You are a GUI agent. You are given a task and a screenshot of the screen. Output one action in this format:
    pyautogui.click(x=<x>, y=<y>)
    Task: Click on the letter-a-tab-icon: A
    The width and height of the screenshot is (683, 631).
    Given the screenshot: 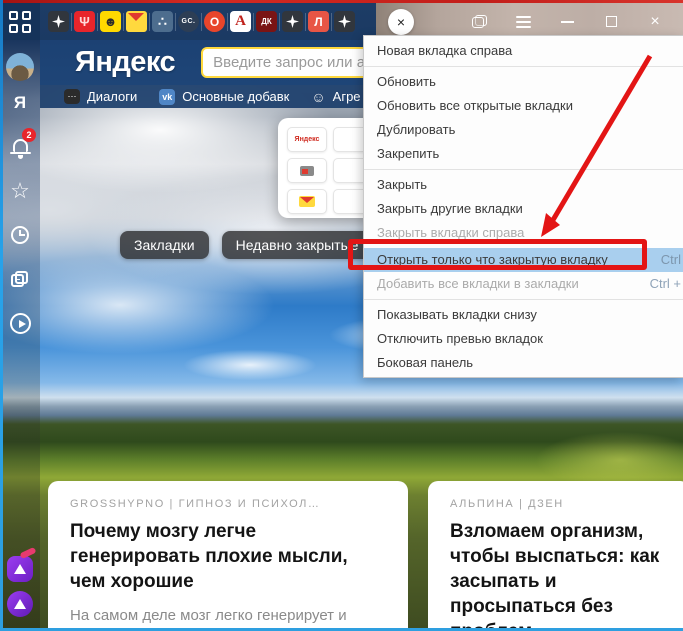 What is the action you would take?
    pyautogui.click(x=240, y=21)
    